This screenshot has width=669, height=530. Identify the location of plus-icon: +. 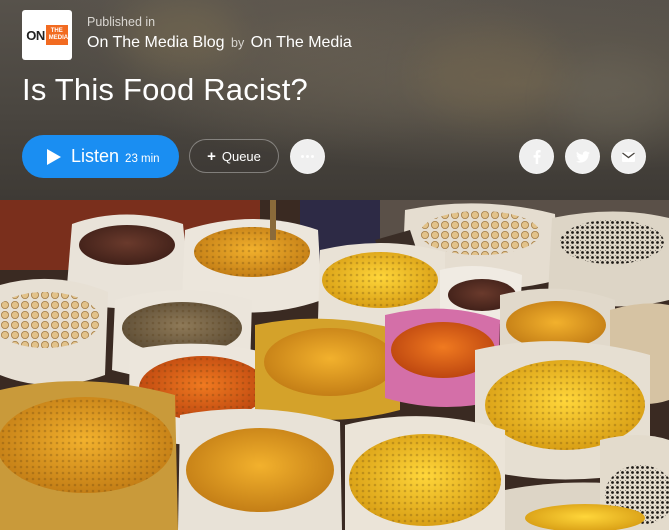
(211, 156).